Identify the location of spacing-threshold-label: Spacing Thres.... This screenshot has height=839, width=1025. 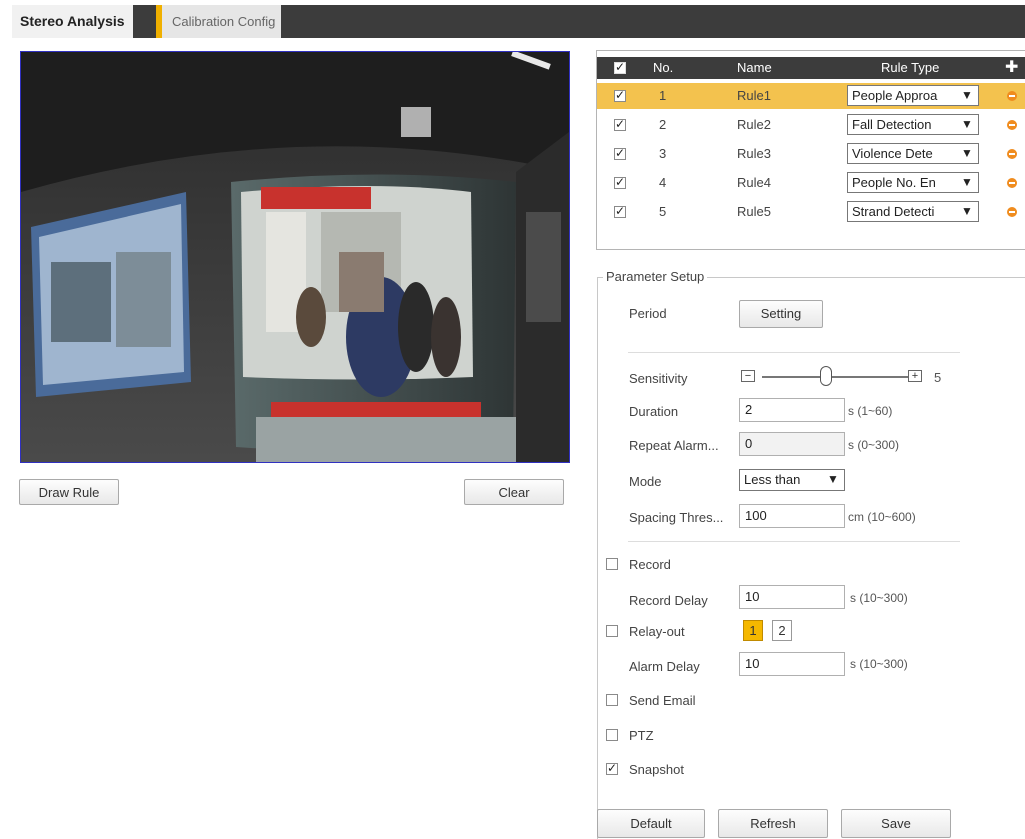
(676, 517).